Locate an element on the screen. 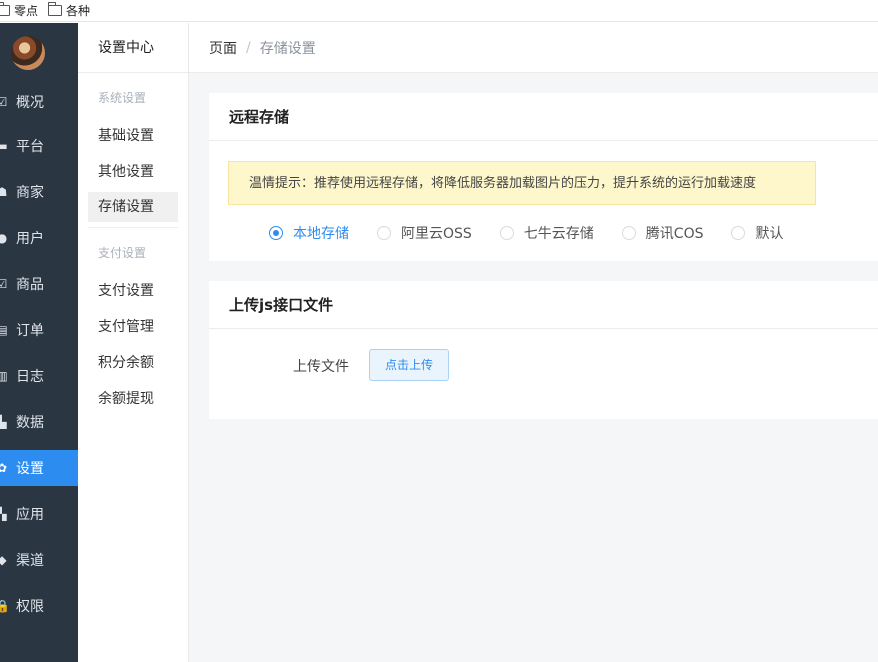 The height and width of the screenshot is (662, 878). overview-icon: ☑ is located at coordinates (4, 102).